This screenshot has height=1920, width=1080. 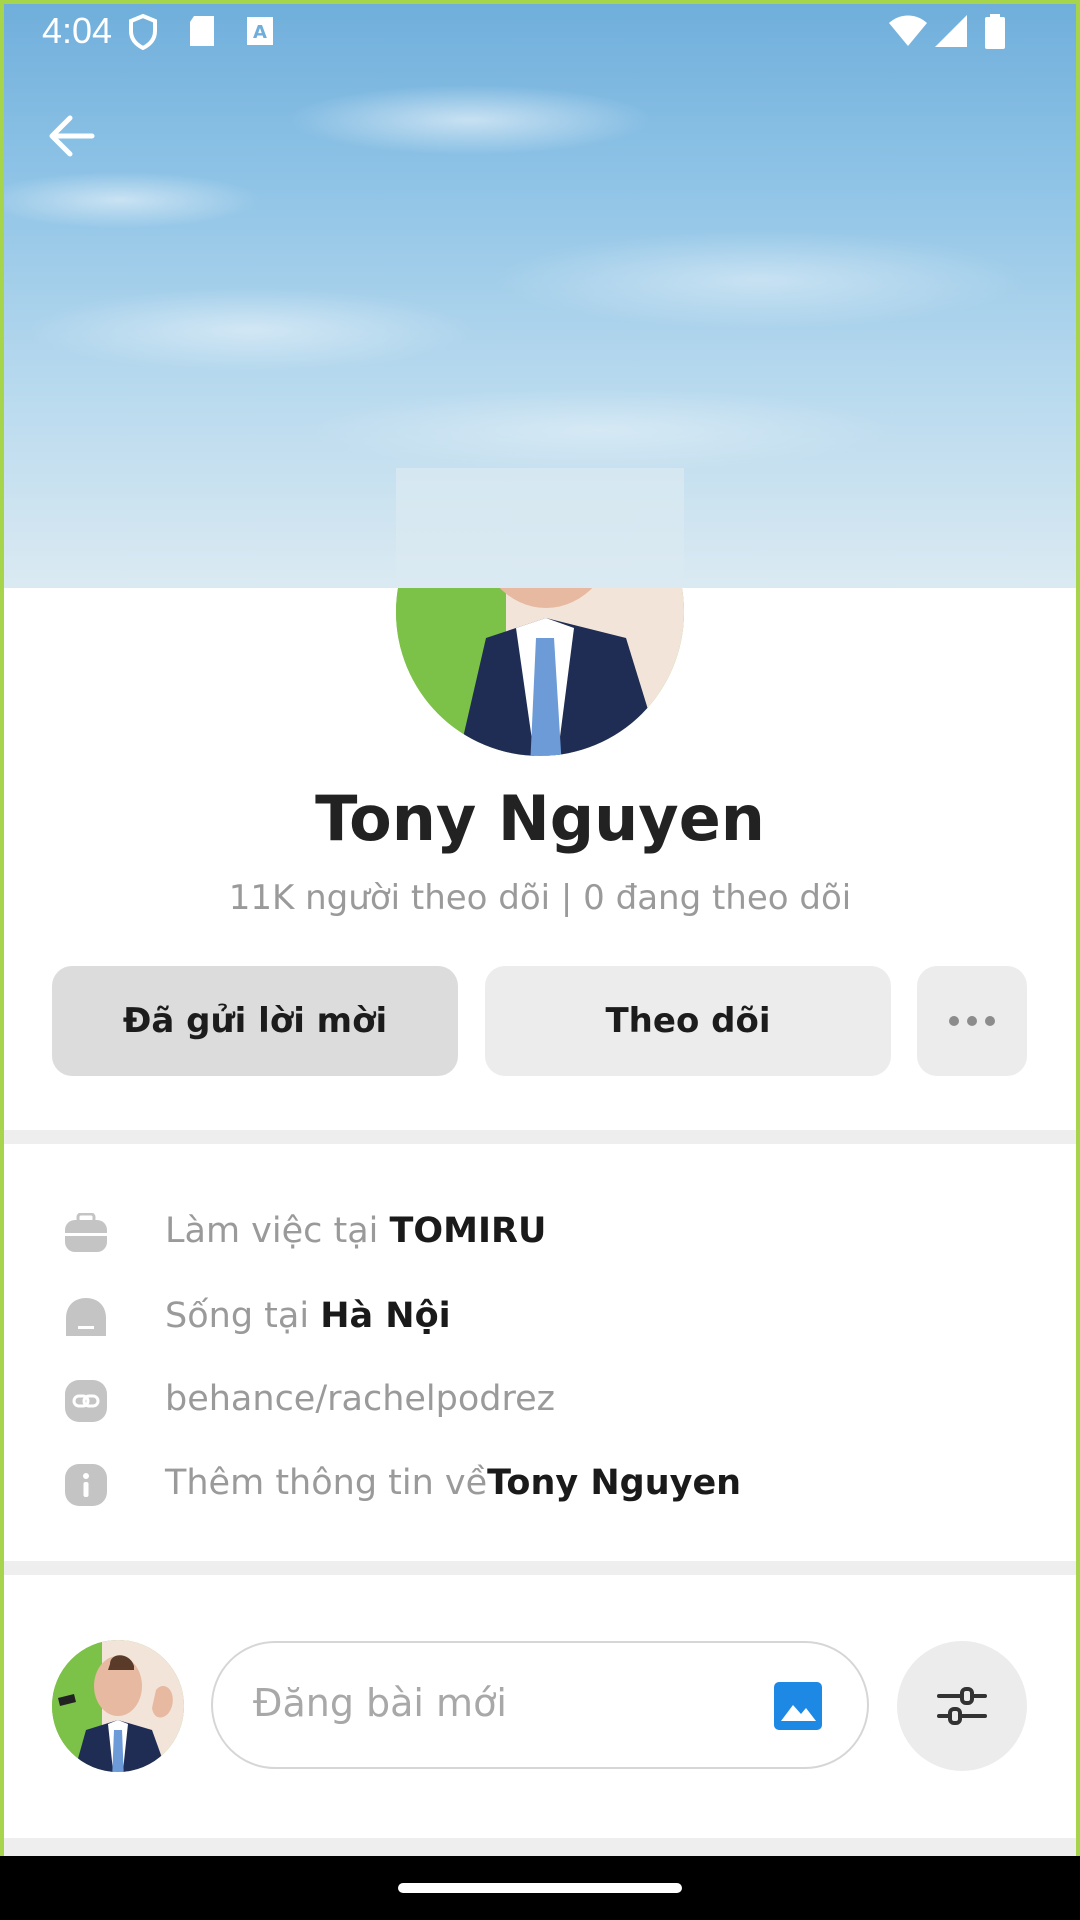 What do you see at coordinates (86, 1318) in the screenshot?
I see `home-icon` at bounding box center [86, 1318].